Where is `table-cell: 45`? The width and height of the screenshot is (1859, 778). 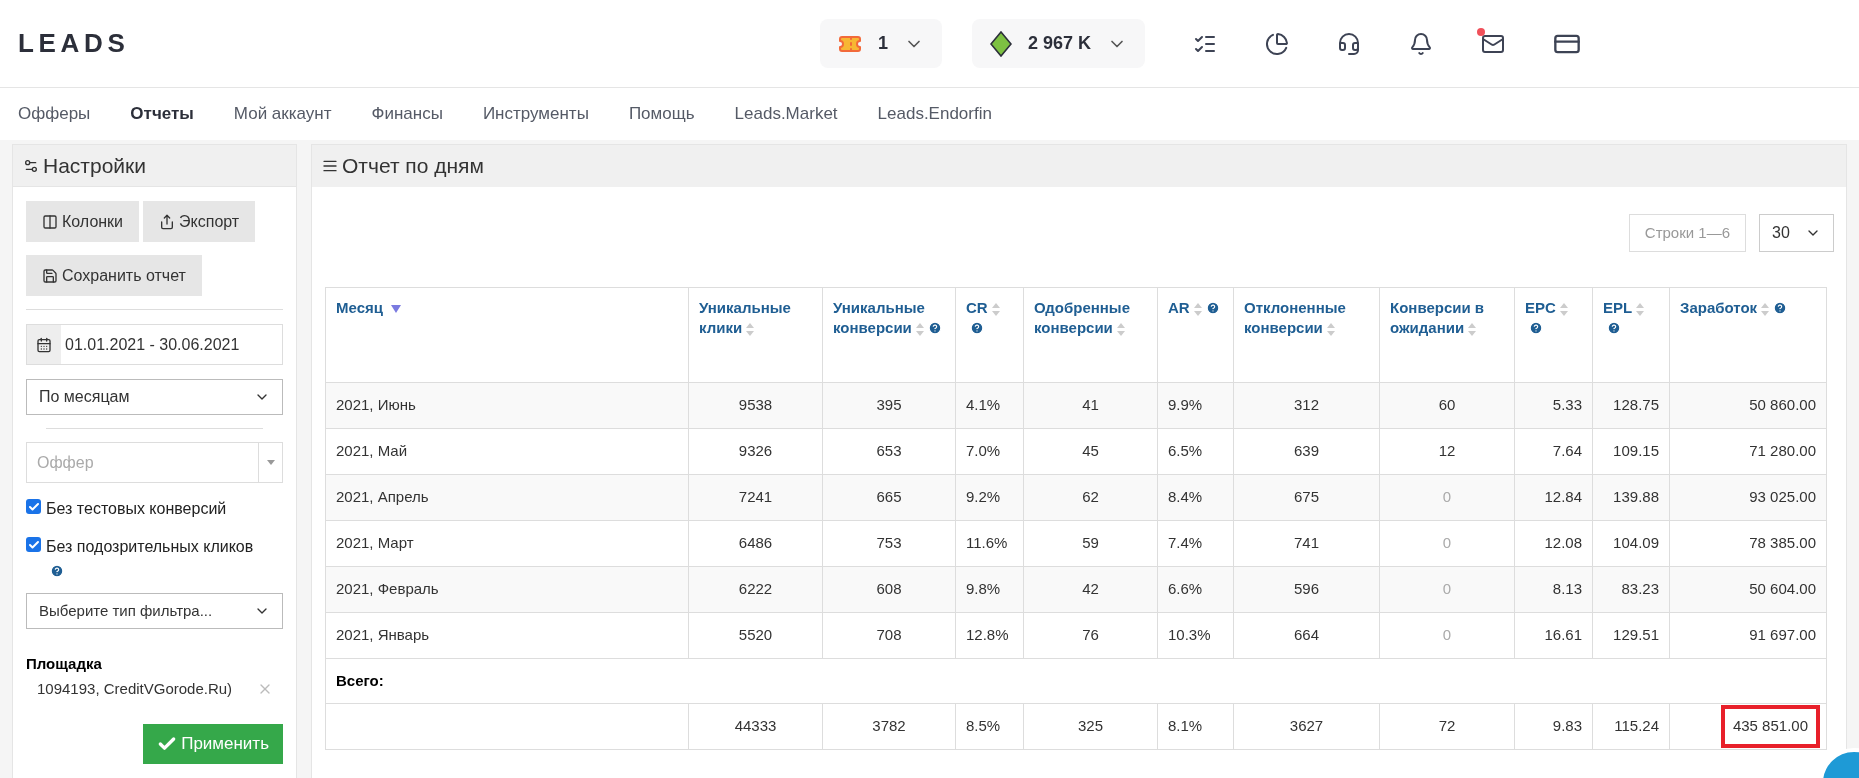 table-cell: 45 is located at coordinates (1090, 451).